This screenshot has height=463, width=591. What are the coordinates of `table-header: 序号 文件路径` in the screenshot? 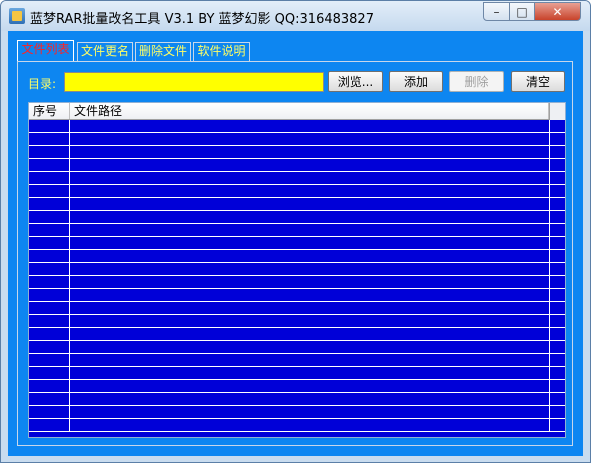 It's located at (297, 111).